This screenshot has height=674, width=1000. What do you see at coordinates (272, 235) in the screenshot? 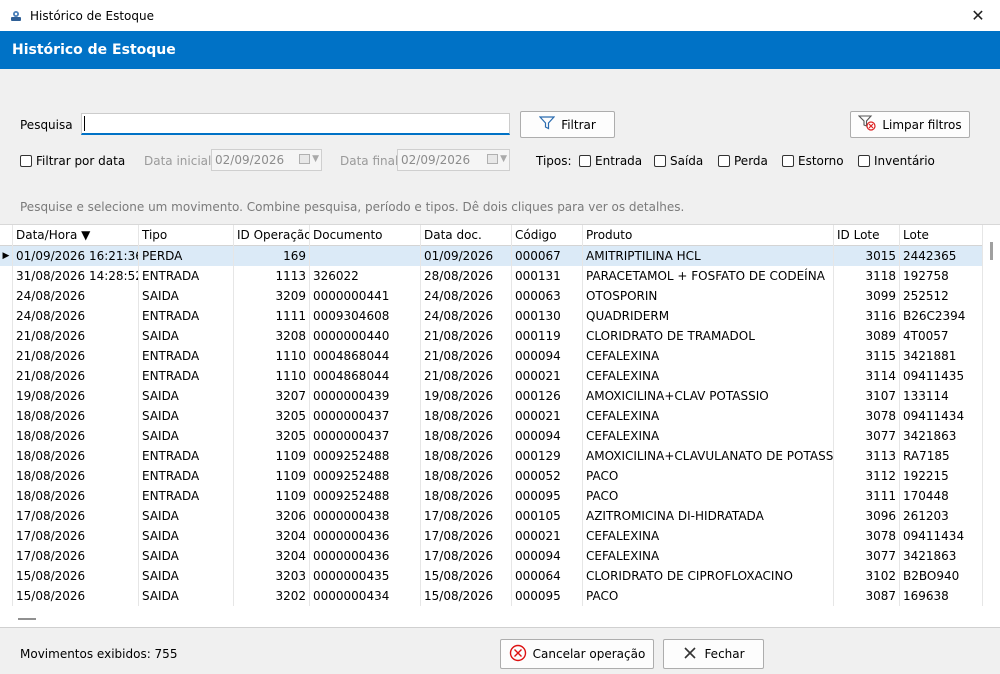
I see `column-header-id-operacao: ID Operação` at bounding box center [272, 235].